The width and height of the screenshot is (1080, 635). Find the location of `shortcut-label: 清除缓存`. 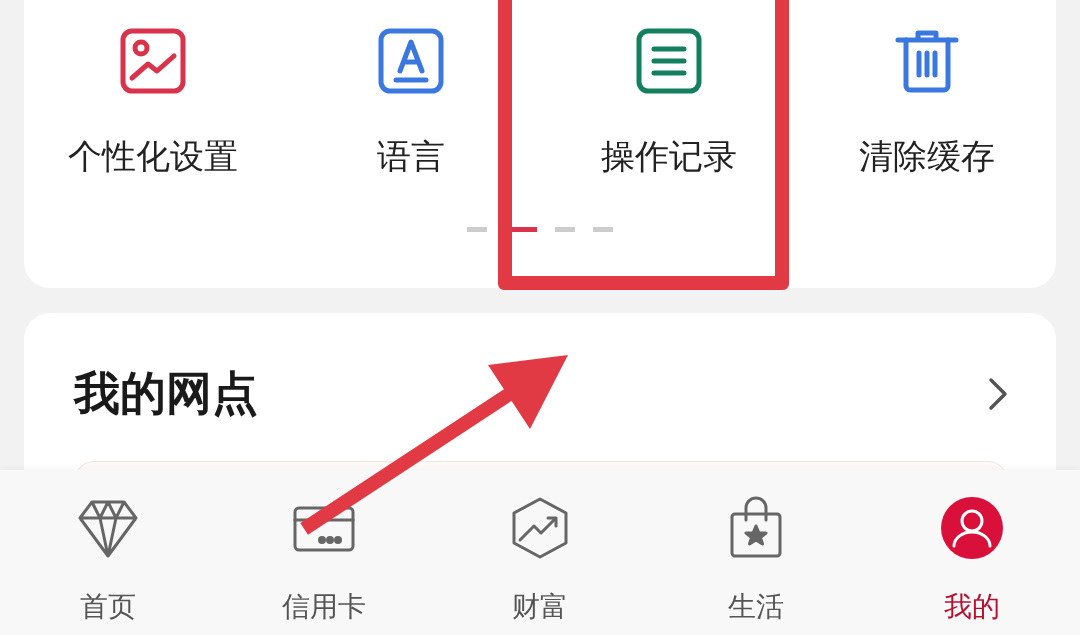

shortcut-label: 清除缓存 is located at coordinates (927, 156).